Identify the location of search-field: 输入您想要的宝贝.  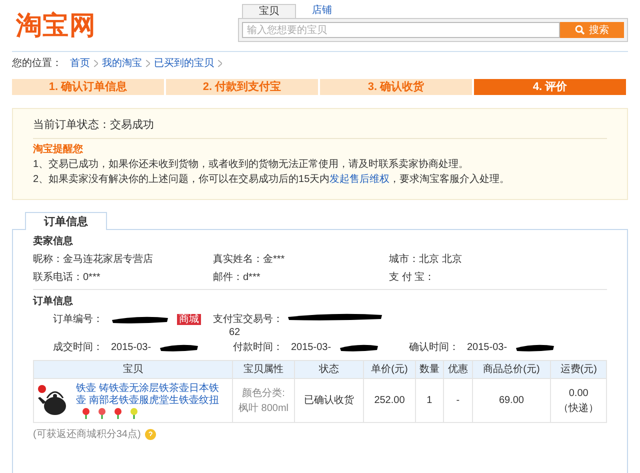
(401, 30).